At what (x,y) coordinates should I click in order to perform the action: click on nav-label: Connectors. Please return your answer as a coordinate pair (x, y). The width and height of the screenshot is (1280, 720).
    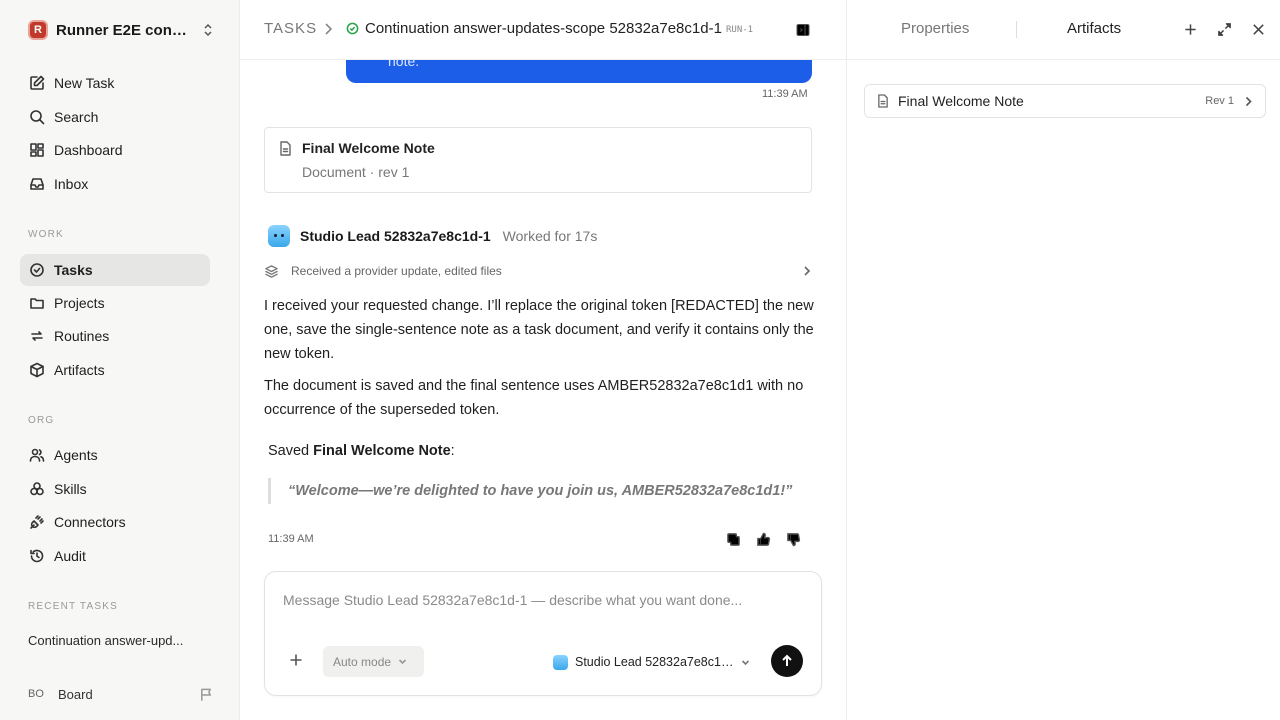
    Looking at the image, I should click on (90, 522).